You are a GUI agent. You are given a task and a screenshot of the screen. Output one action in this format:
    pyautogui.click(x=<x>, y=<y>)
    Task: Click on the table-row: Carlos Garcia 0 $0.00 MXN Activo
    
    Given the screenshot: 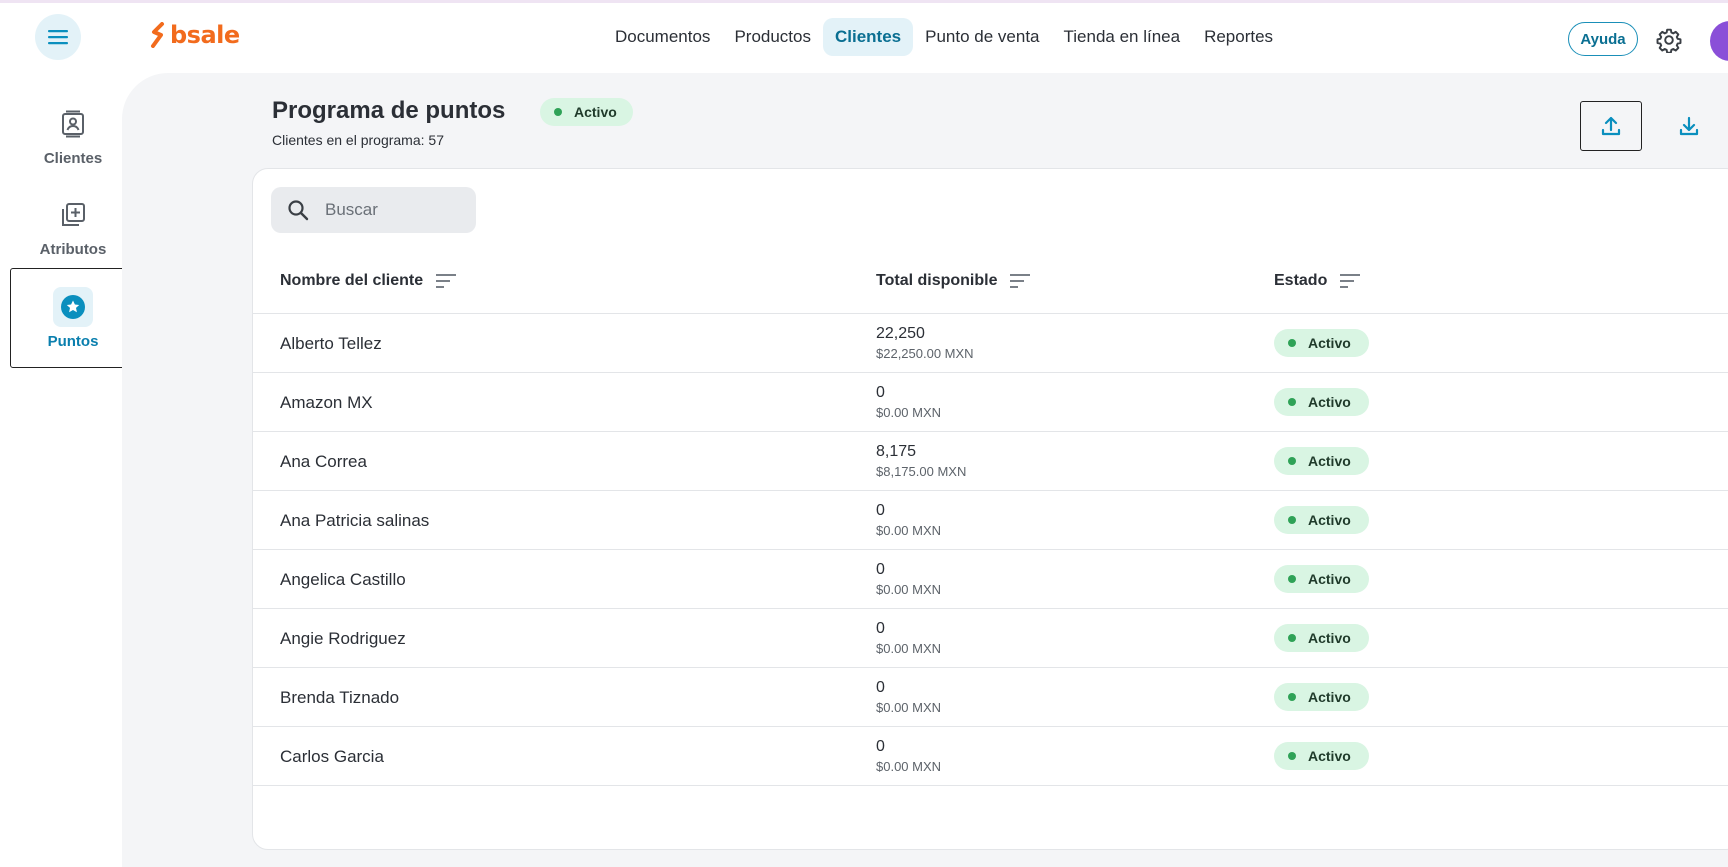 What is the action you would take?
    pyautogui.click(x=990, y=756)
    